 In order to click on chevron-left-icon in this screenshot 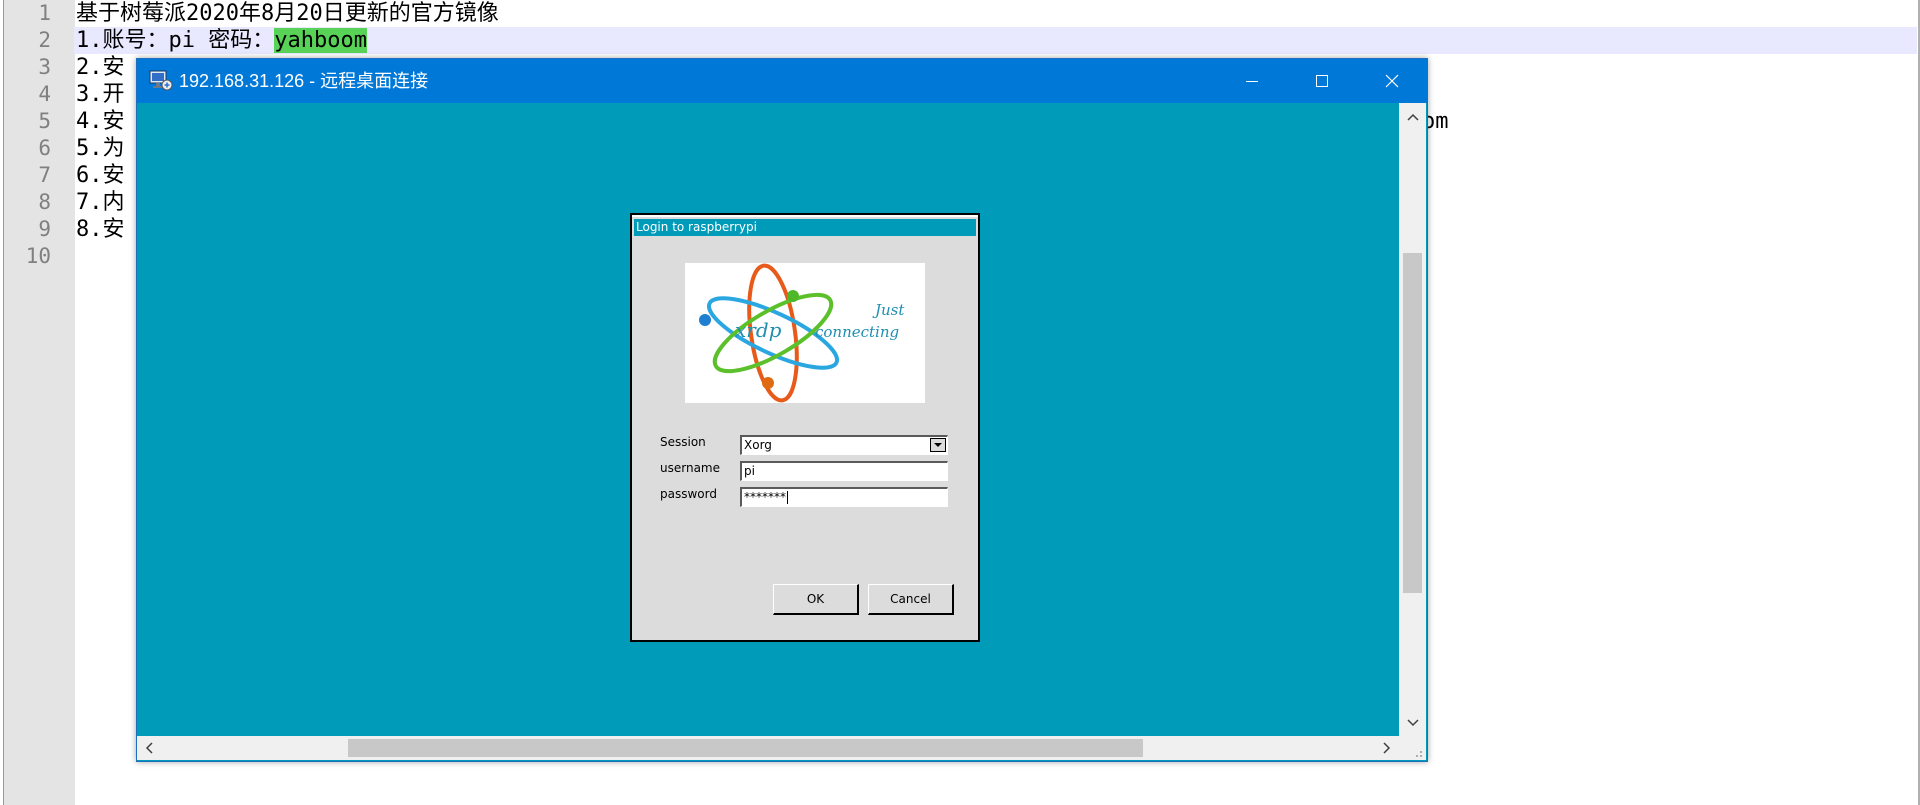, I will do `click(149, 748)`.